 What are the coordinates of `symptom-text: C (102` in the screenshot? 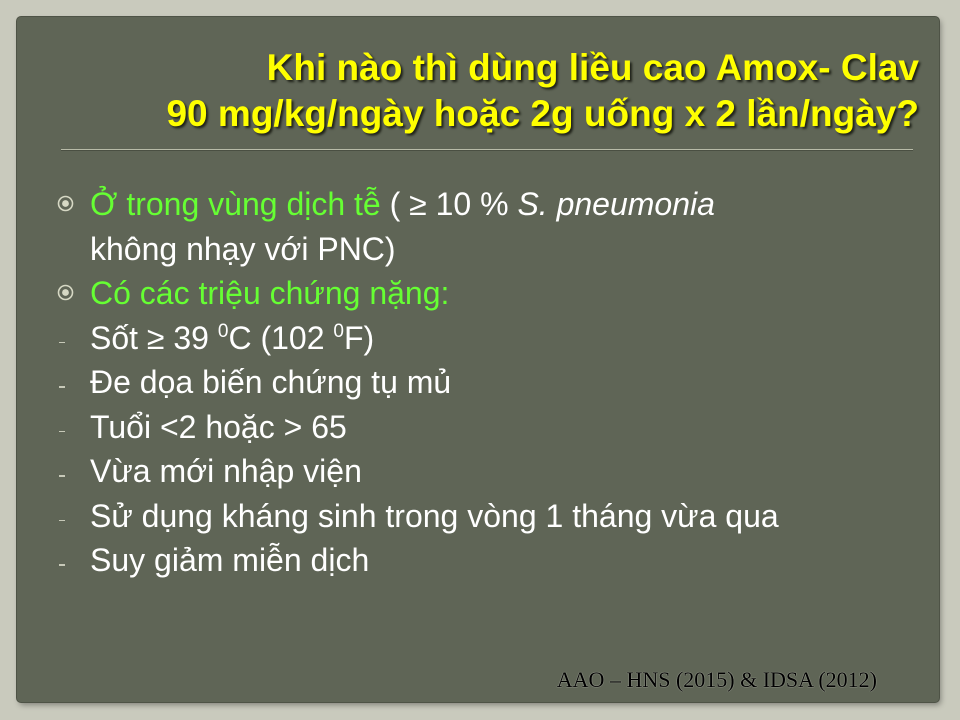 It's located at (281, 337).